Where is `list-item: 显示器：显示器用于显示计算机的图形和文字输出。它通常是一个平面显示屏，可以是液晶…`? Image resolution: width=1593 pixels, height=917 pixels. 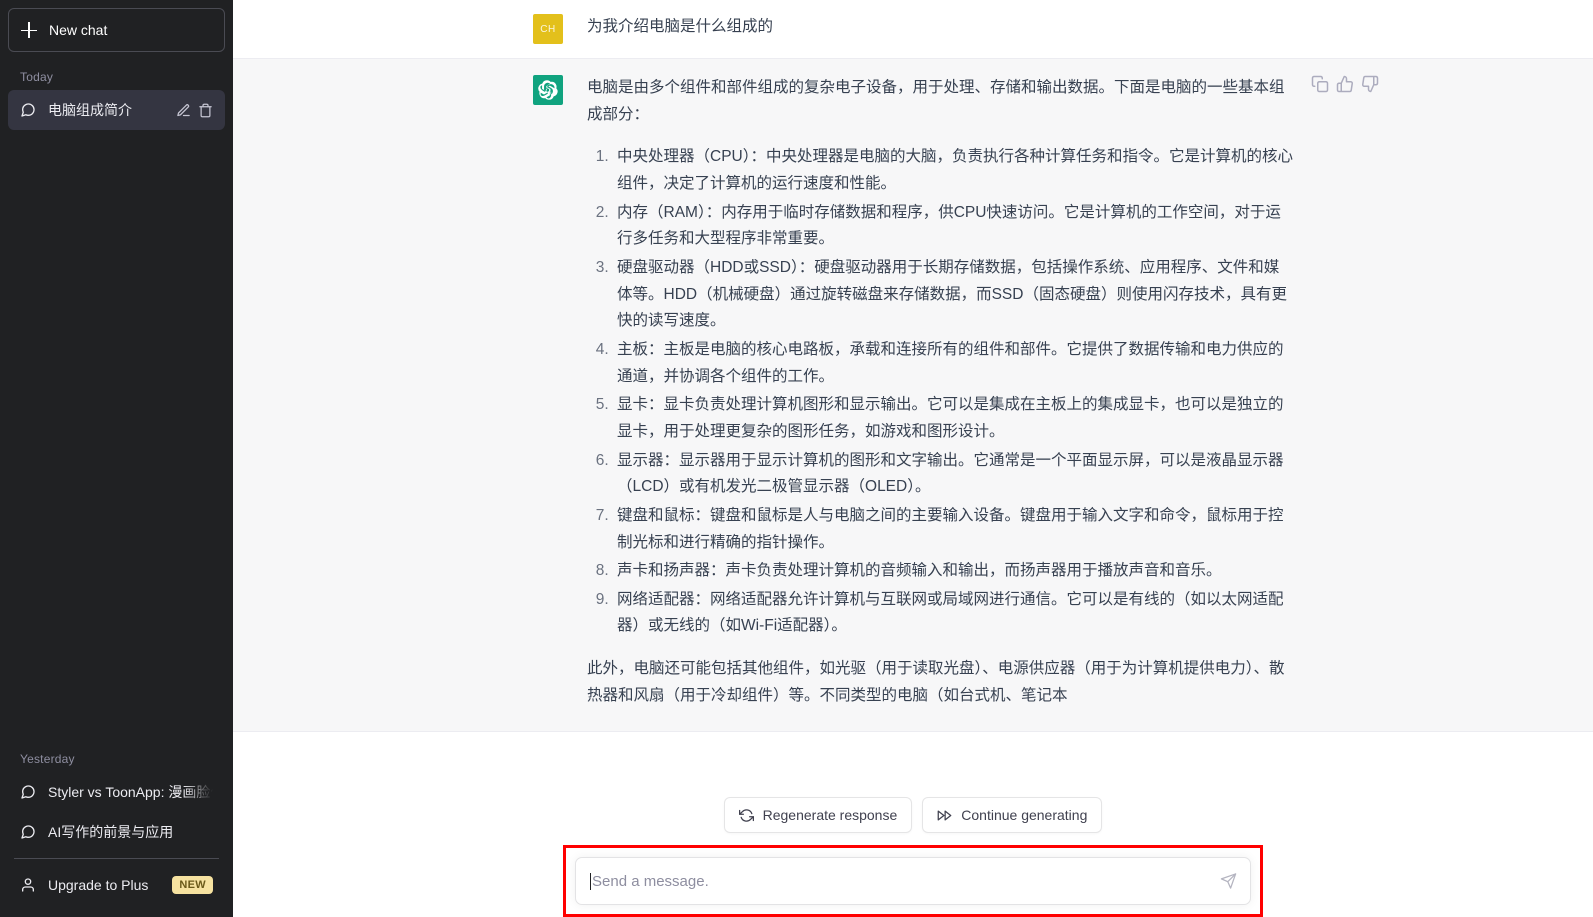
list-item: 显示器：显示器用于显示计算机的图形和文字输出。它通常是一个平面显示屏，可以是液晶… is located at coordinates (953, 474).